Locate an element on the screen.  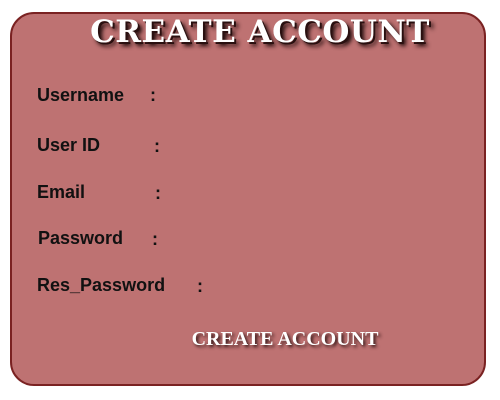
user-id-colon: : is located at coordinates (157, 146).